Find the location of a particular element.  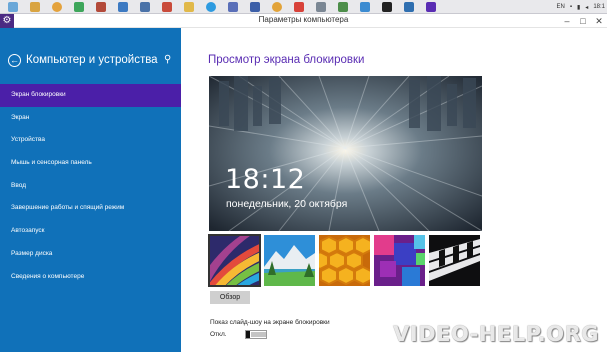

thumbnail-piano-keys is located at coordinates (454, 260).